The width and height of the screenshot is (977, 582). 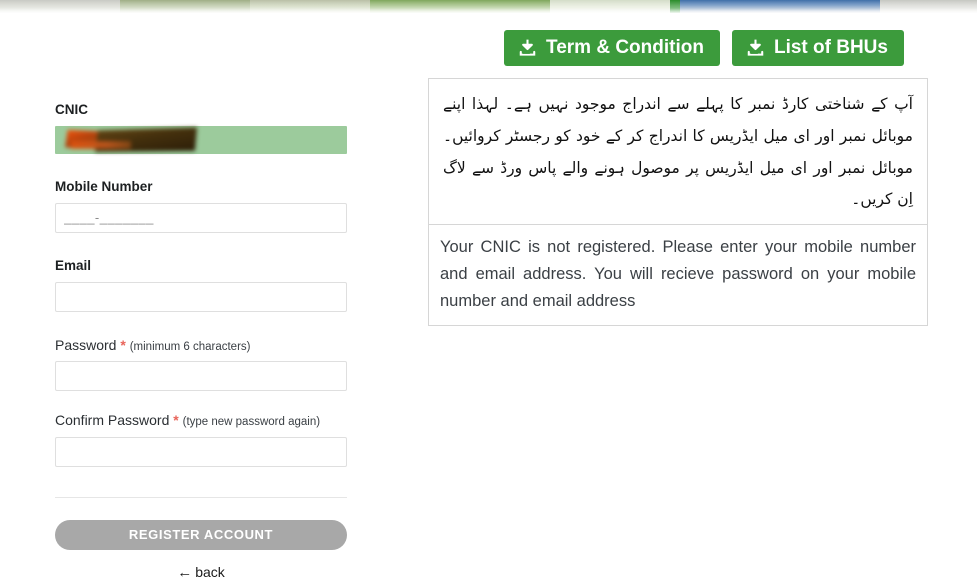 I want to click on password-label-text: Password, so click(x=86, y=344).